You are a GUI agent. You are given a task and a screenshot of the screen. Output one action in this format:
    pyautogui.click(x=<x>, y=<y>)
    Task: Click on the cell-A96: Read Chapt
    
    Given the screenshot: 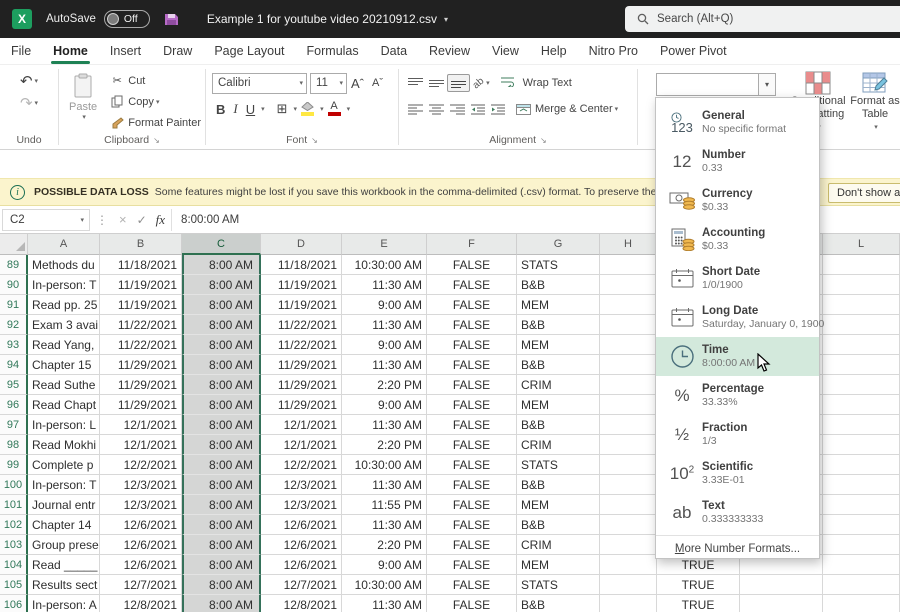 What is the action you would take?
    pyautogui.click(x=64, y=405)
    